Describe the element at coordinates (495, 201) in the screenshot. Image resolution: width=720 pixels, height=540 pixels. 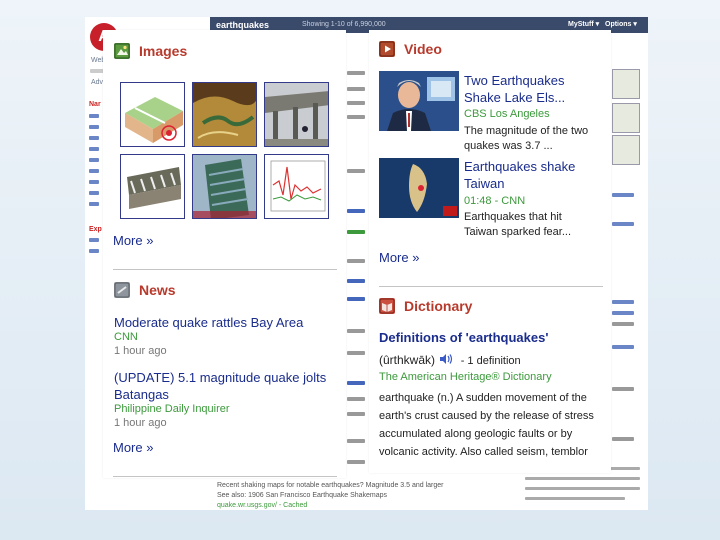
I see `video-item-source: 01:48 - CNN` at that location.